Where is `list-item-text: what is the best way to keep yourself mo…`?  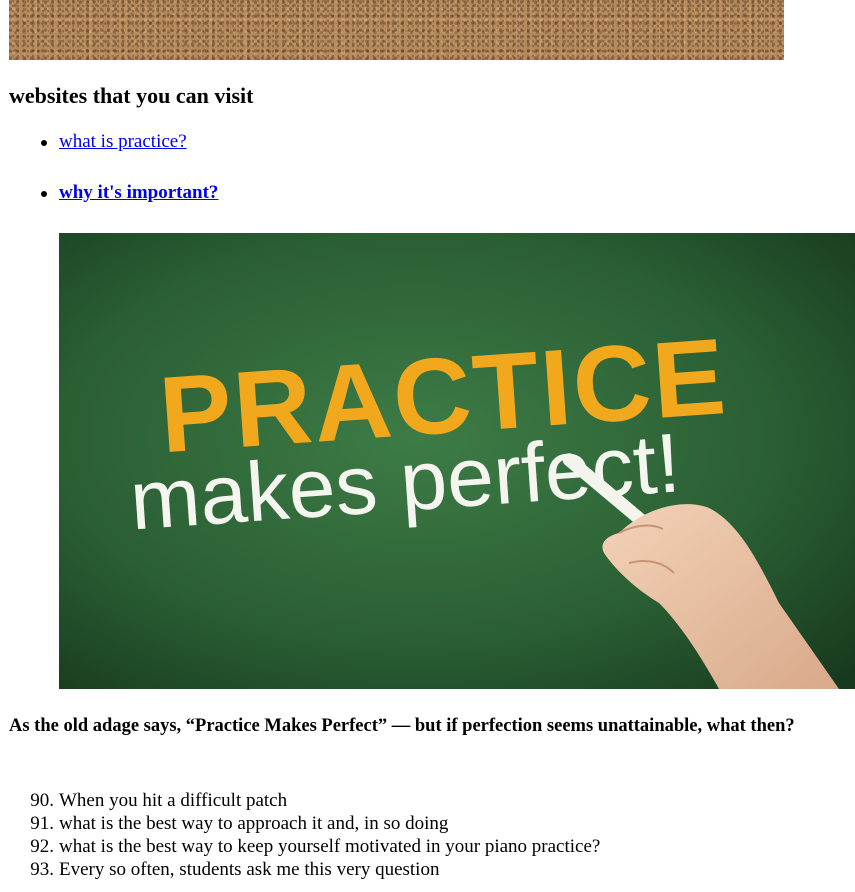
list-item-text: what is the best way to keep yourself mo… is located at coordinates (330, 846).